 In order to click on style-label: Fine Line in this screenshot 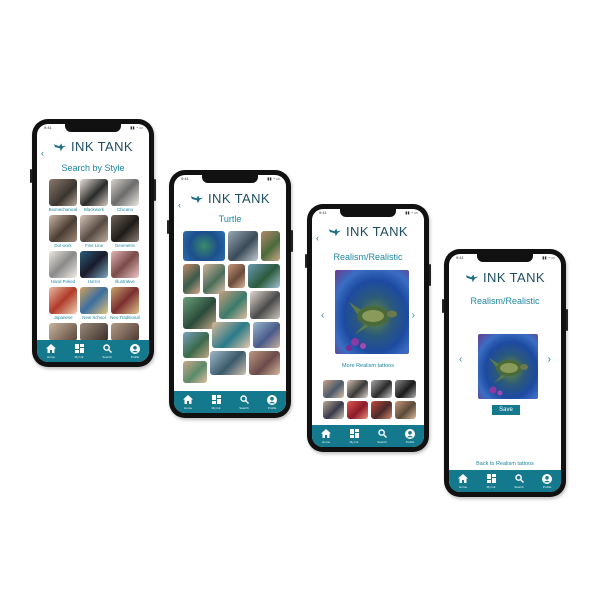, I will do `click(94, 245)`.